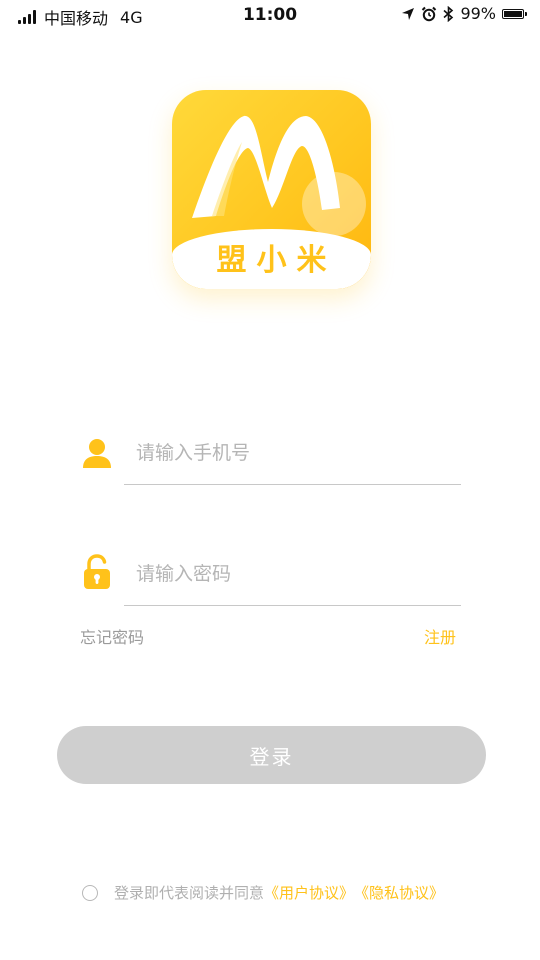 This screenshot has width=540, height=960. I want to click on status-bar: 中国移动 4G 11:00 99%, so click(270, 15).